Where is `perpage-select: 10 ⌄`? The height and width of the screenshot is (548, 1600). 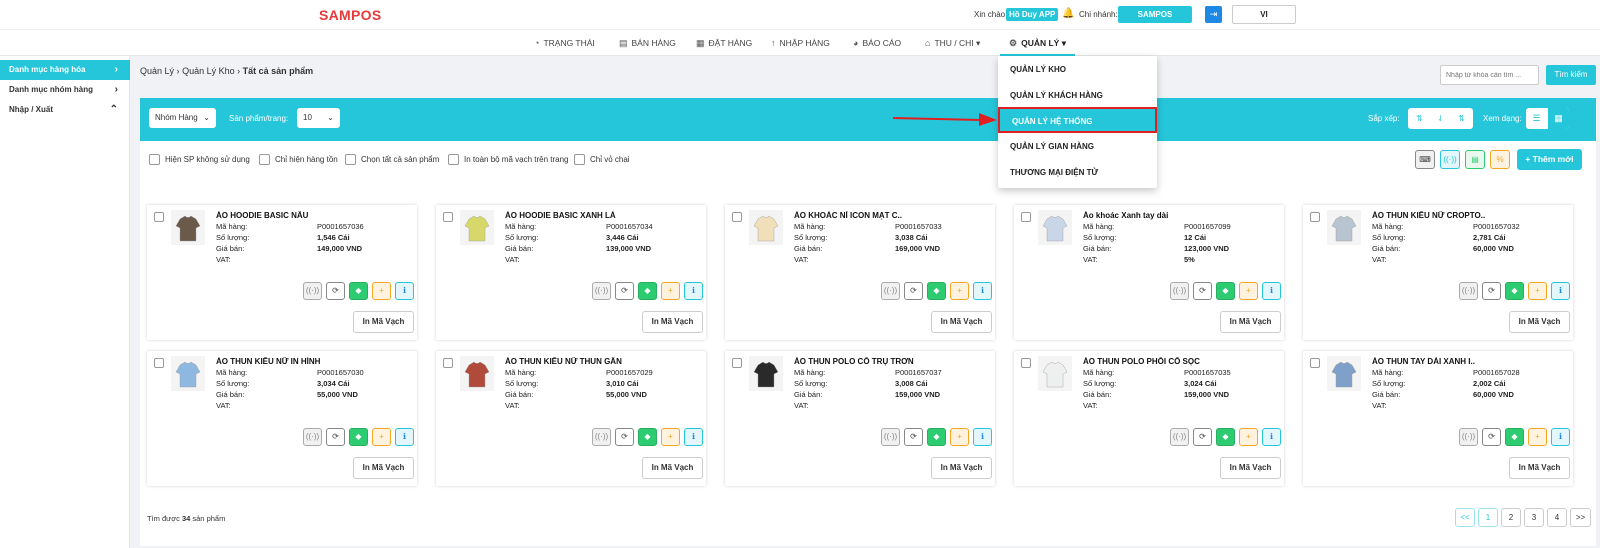
perpage-select: 10 ⌄ is located at coordinates (318, 118).